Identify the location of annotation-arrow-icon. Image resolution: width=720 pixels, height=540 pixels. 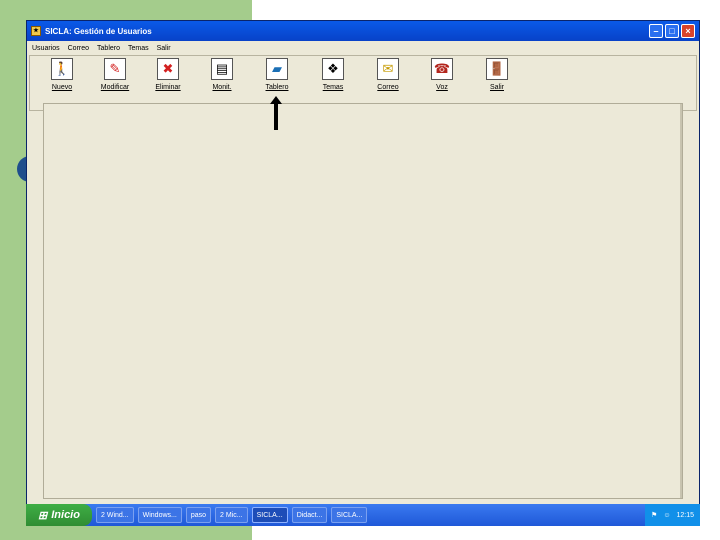
(276, 113).